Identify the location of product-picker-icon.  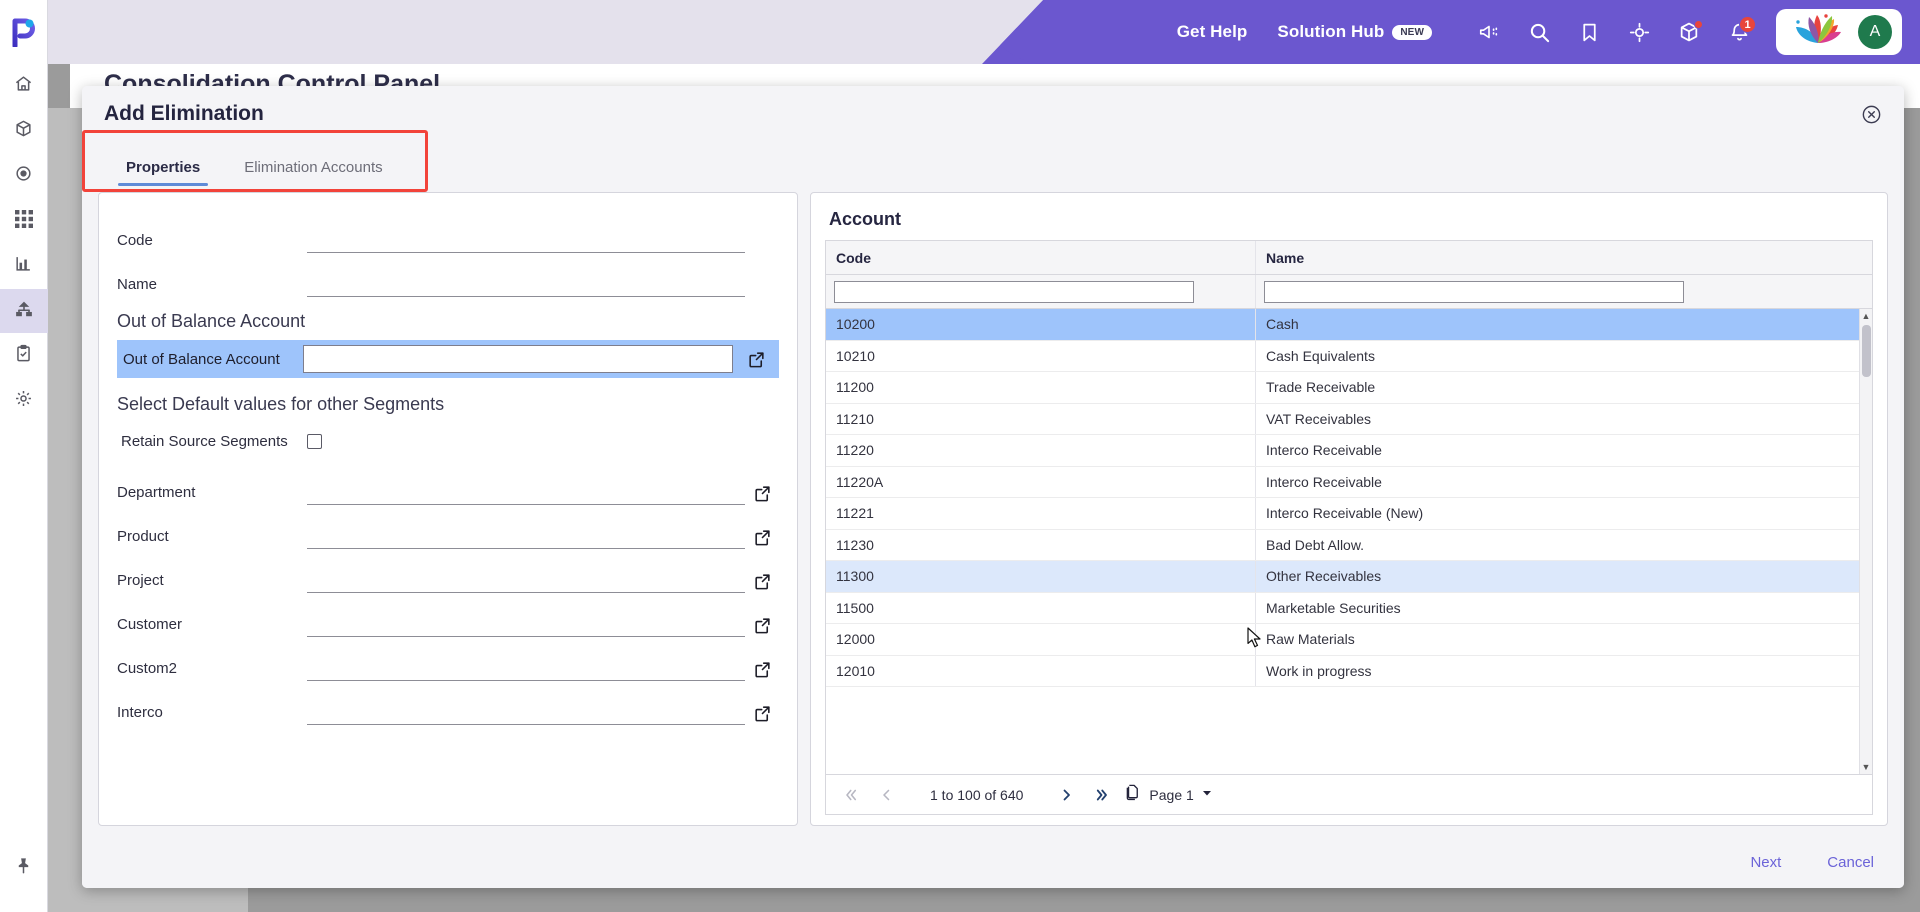
(762, 538).